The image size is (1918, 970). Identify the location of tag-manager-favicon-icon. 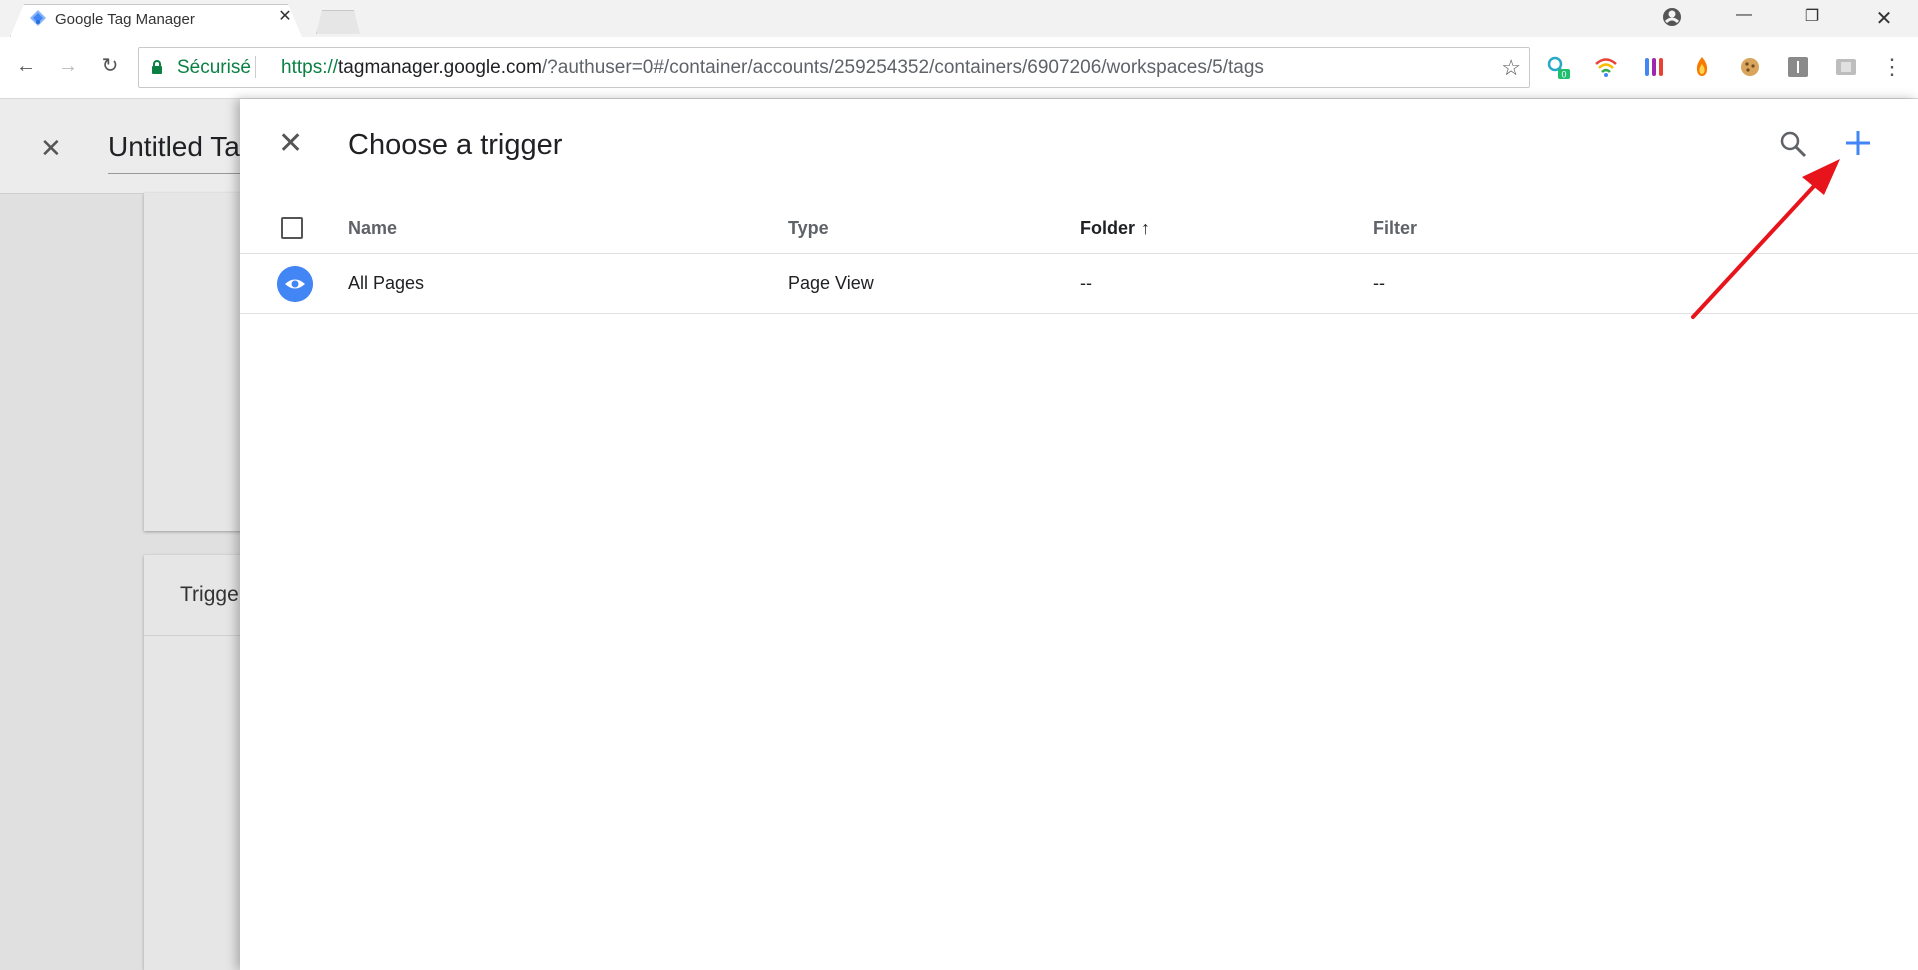
(38, 18).